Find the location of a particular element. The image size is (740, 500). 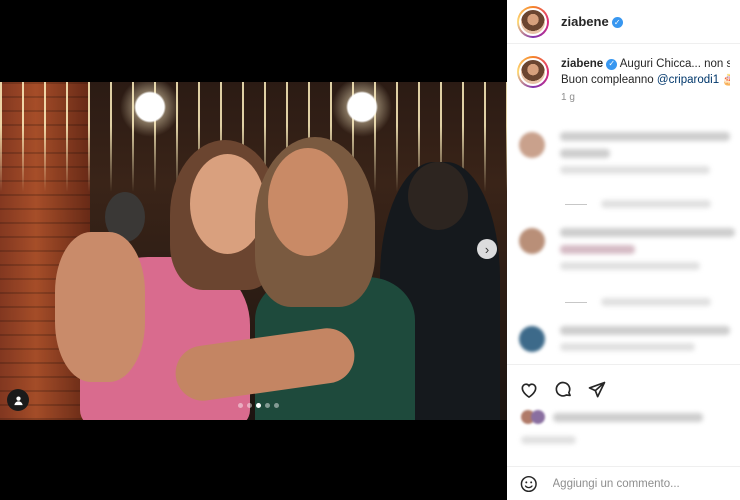

chevron-right-icon: › is located at coordinates (487, 249).